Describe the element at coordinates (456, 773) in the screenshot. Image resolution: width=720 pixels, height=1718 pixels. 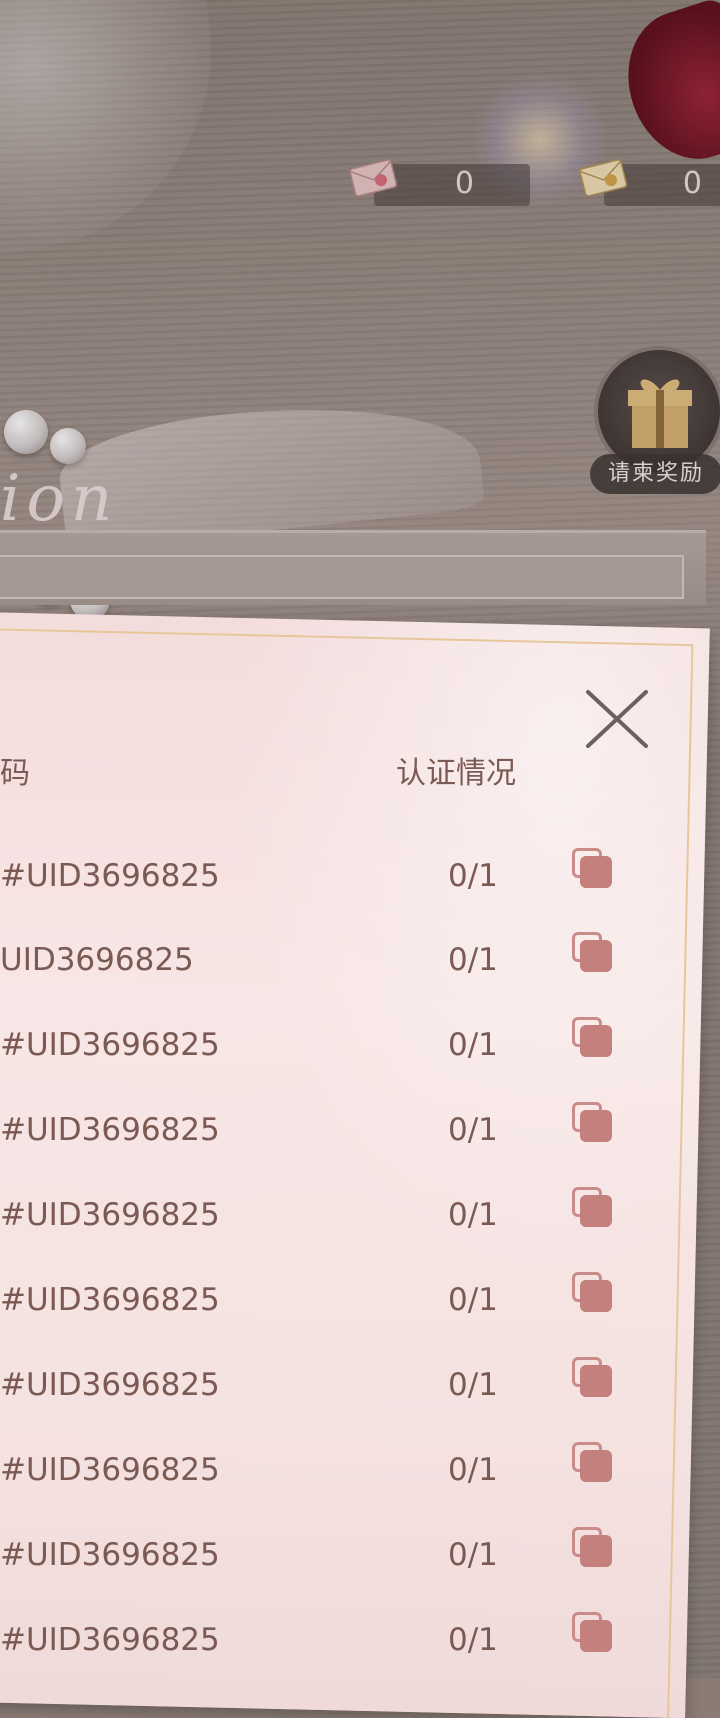
I see `column-header-status: 认证情况` at that location.